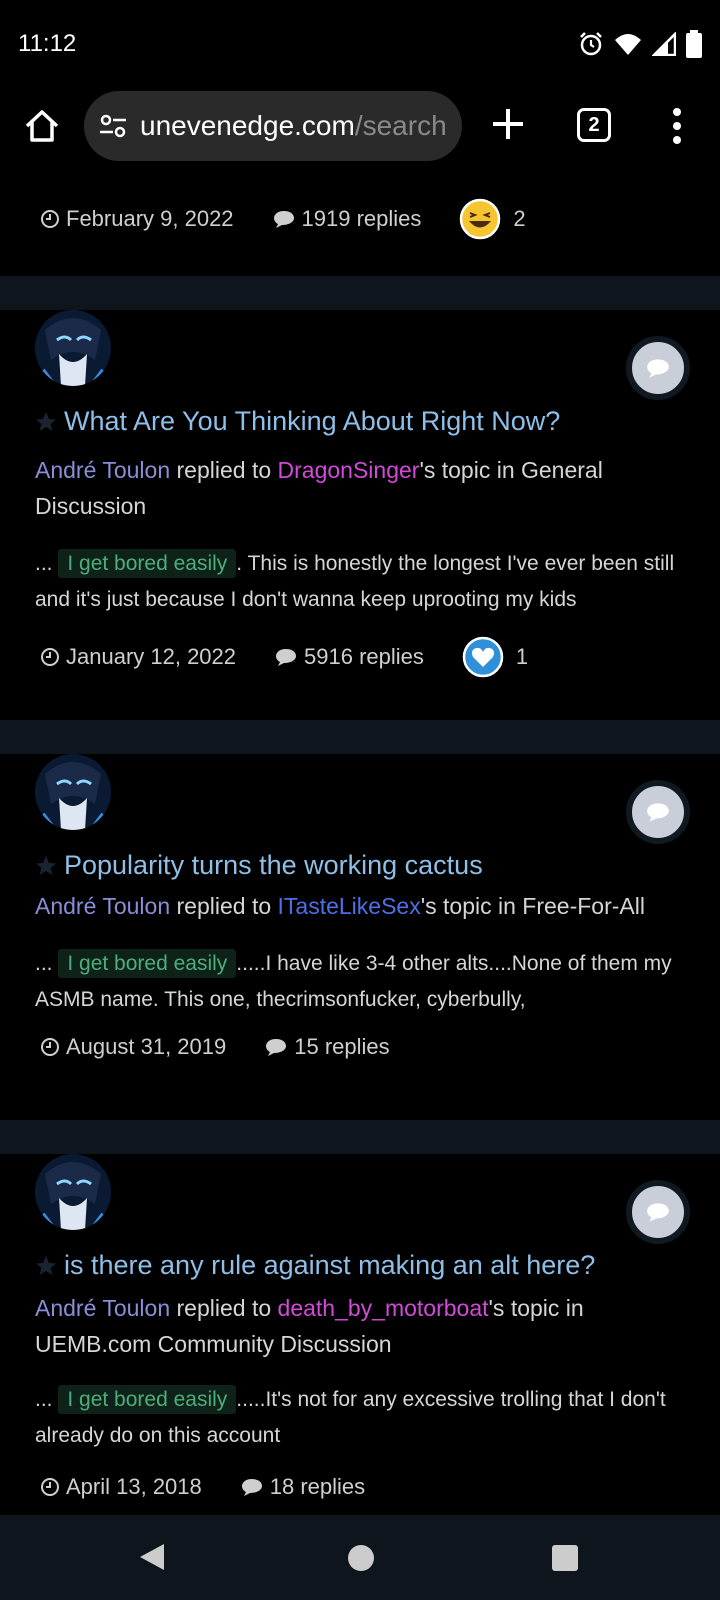  I want to click on back-icon, so click(152, 1557).